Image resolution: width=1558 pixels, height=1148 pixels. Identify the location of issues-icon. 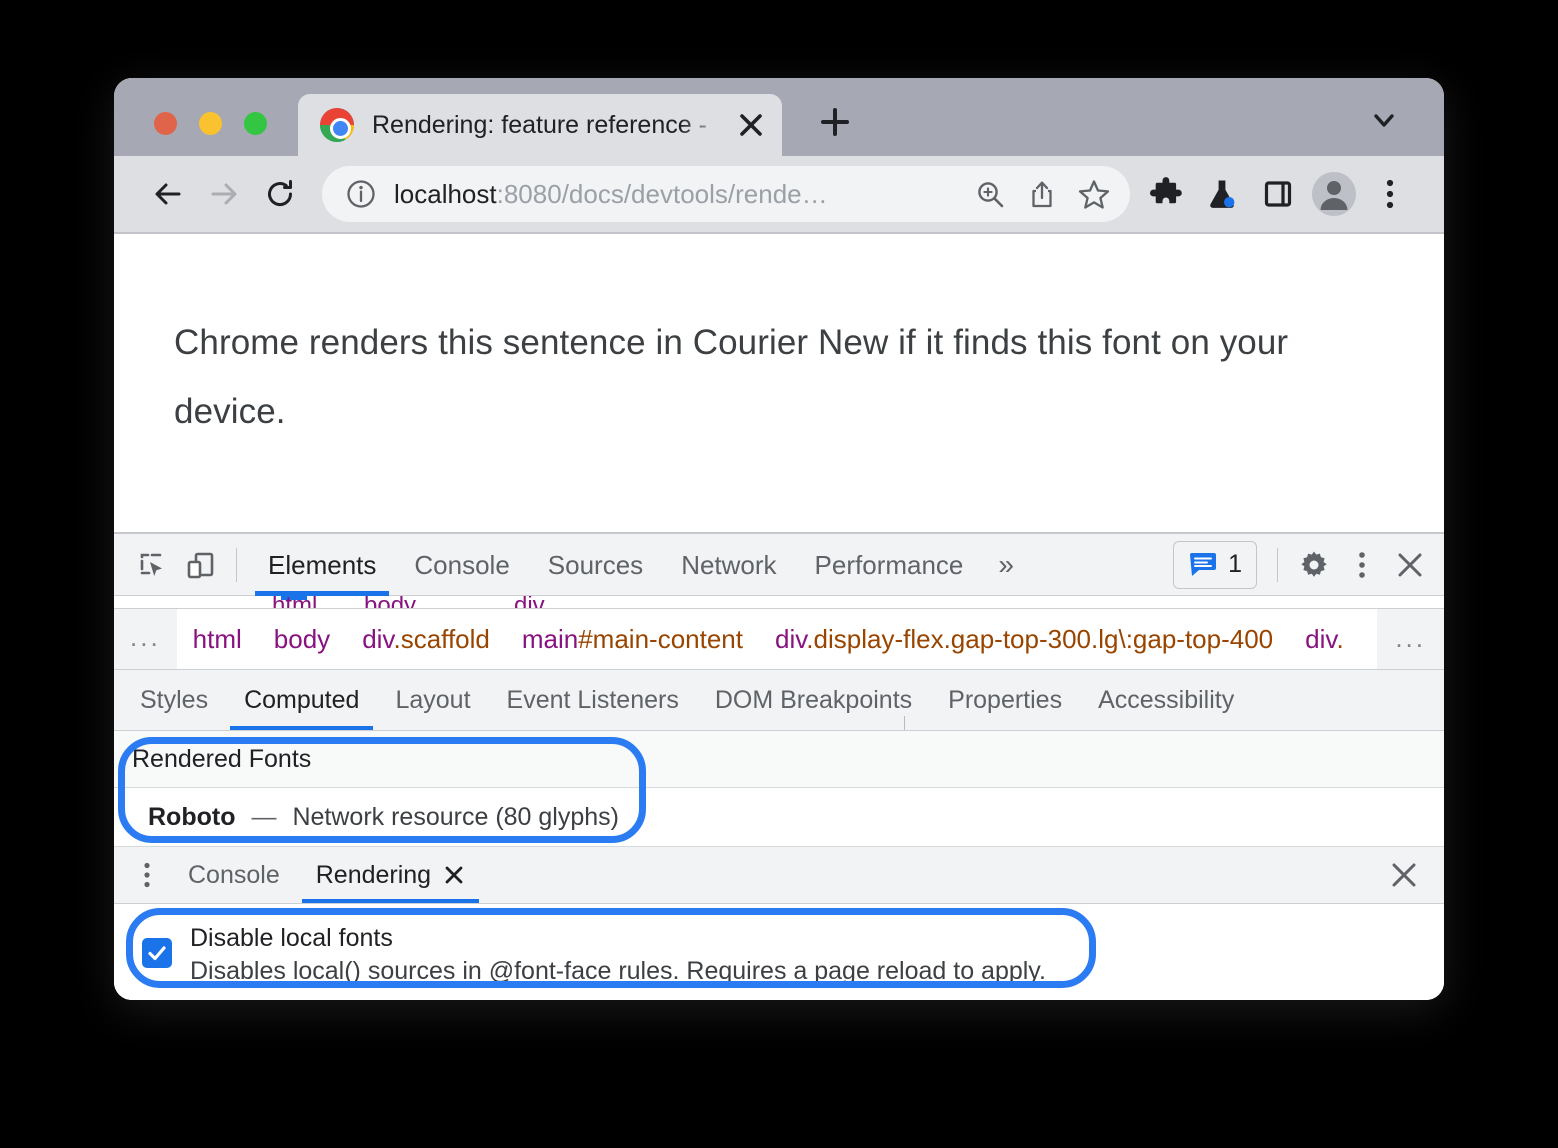
(1203, 565).